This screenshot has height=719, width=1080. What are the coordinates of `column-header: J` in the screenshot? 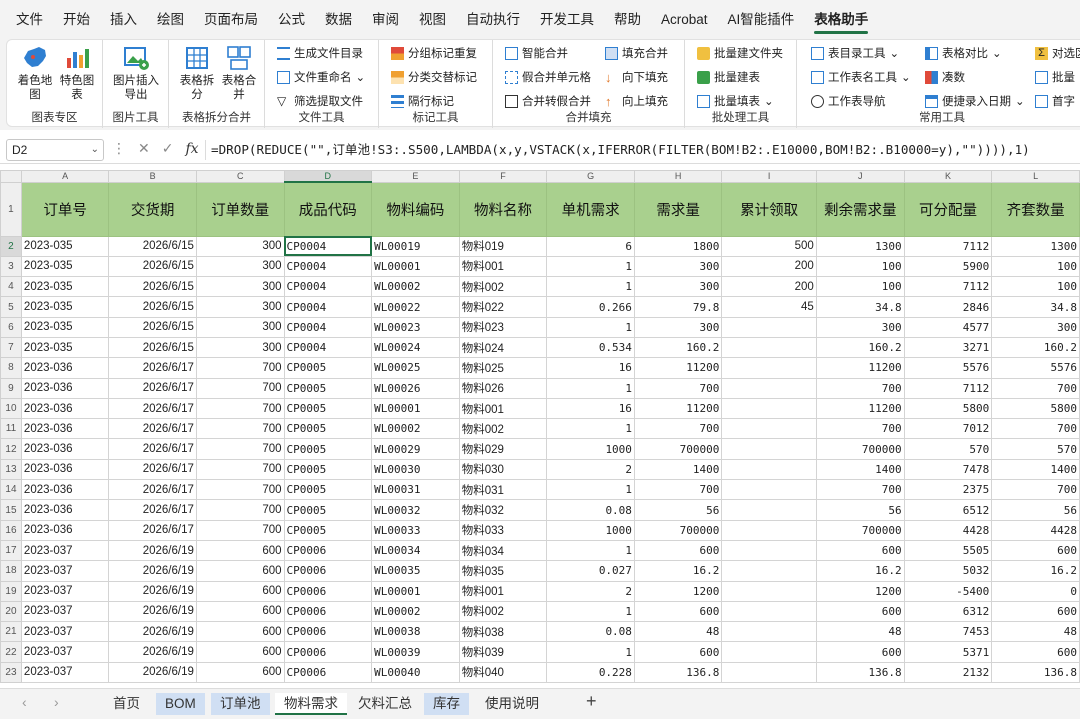 It's located at (860, 176).